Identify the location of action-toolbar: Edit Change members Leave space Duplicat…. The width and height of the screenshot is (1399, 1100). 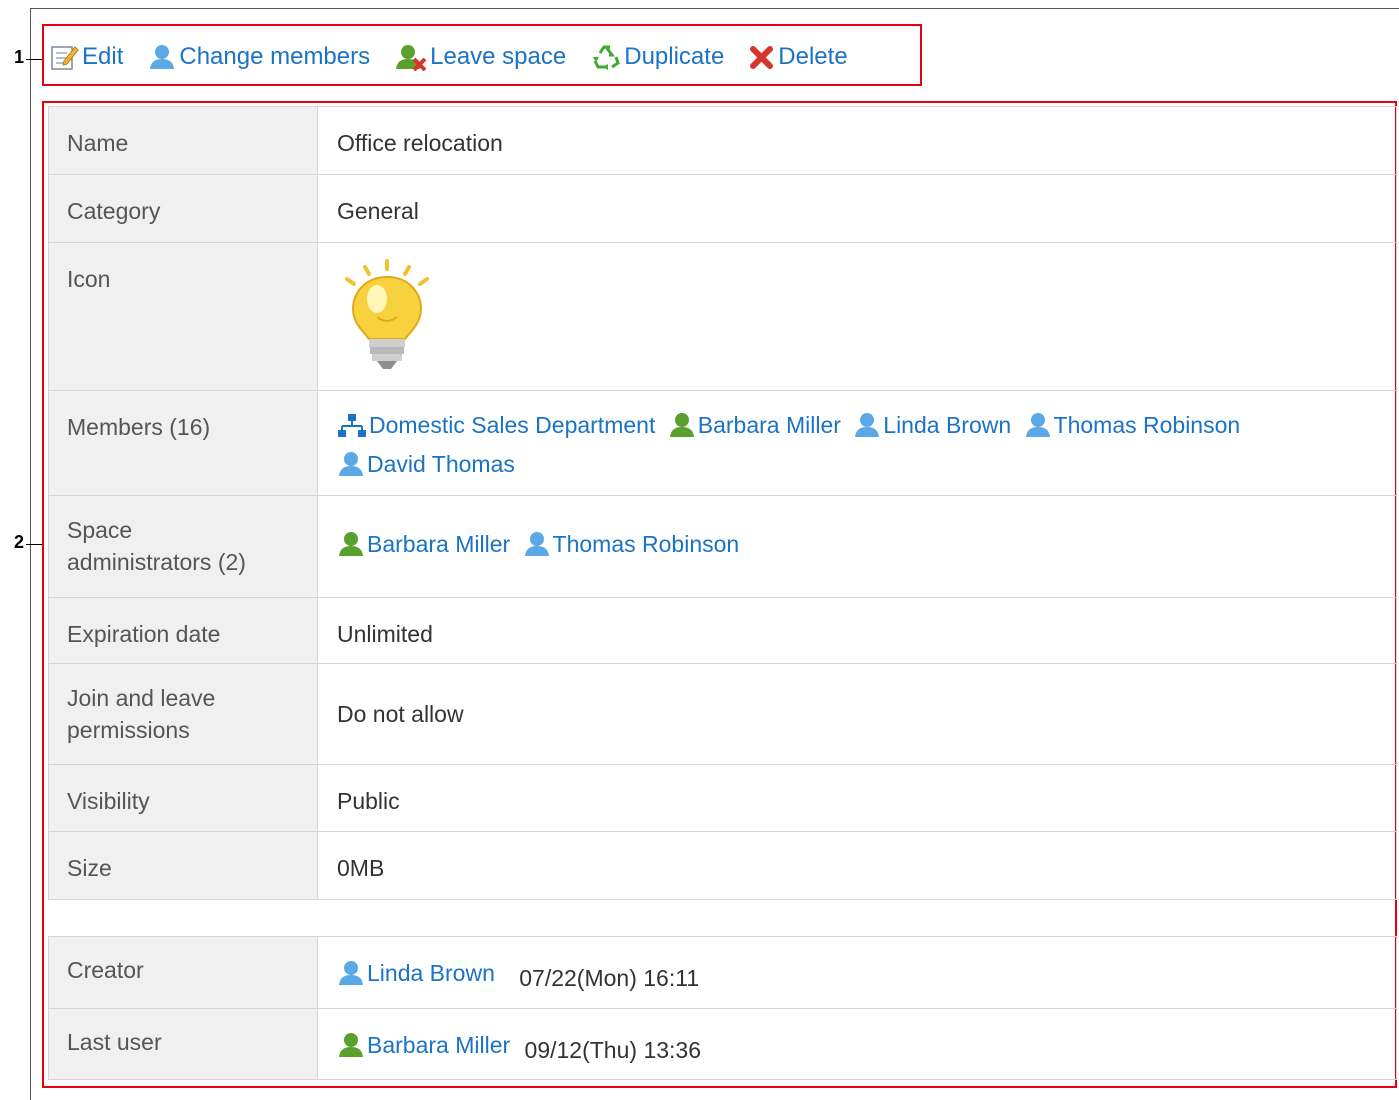
(461, 57).